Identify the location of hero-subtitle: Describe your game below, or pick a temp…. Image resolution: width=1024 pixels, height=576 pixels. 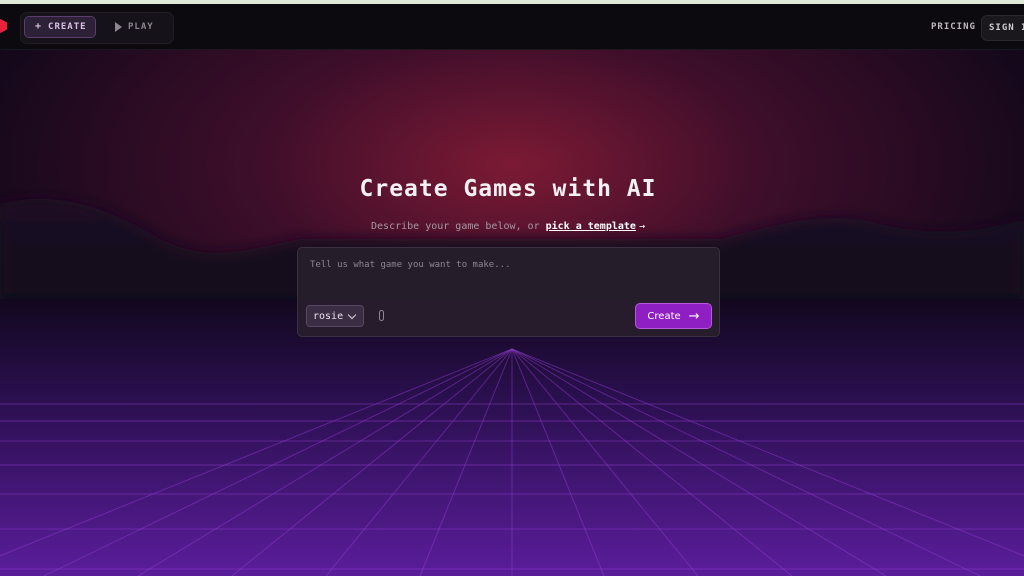
(508, 226).